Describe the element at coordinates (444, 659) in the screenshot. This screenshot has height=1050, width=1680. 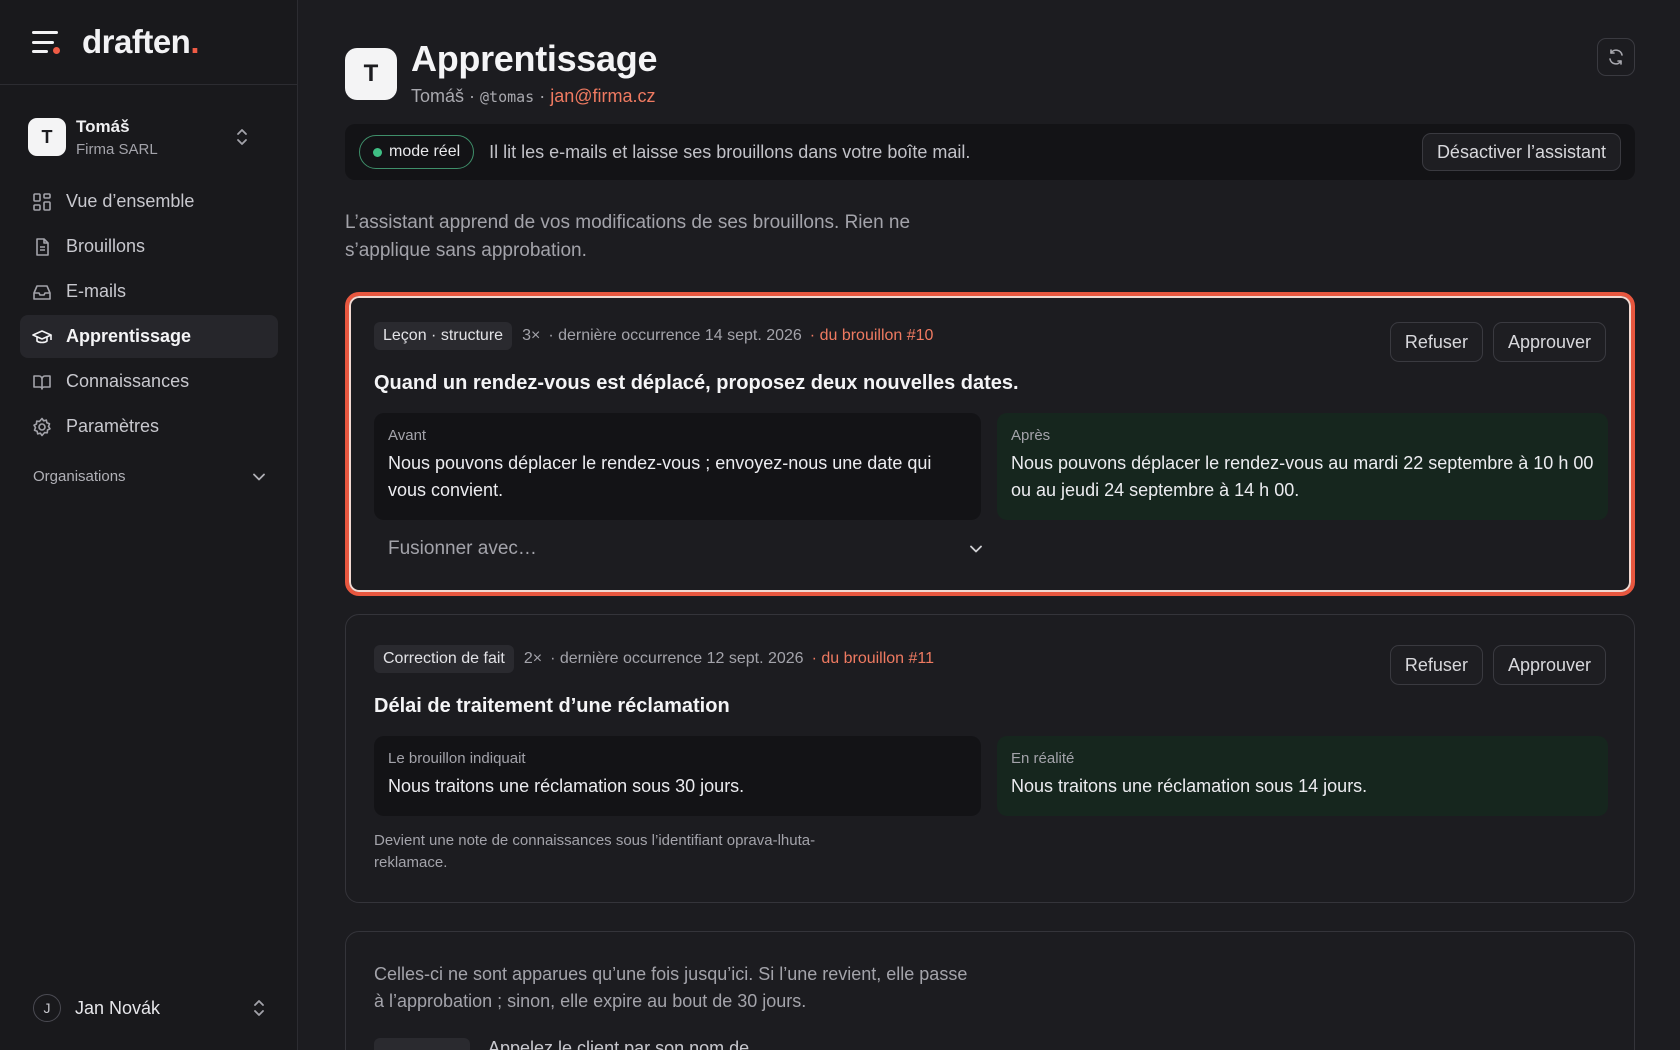
I see `lesson-type-tag: Correction de fait` at that location.